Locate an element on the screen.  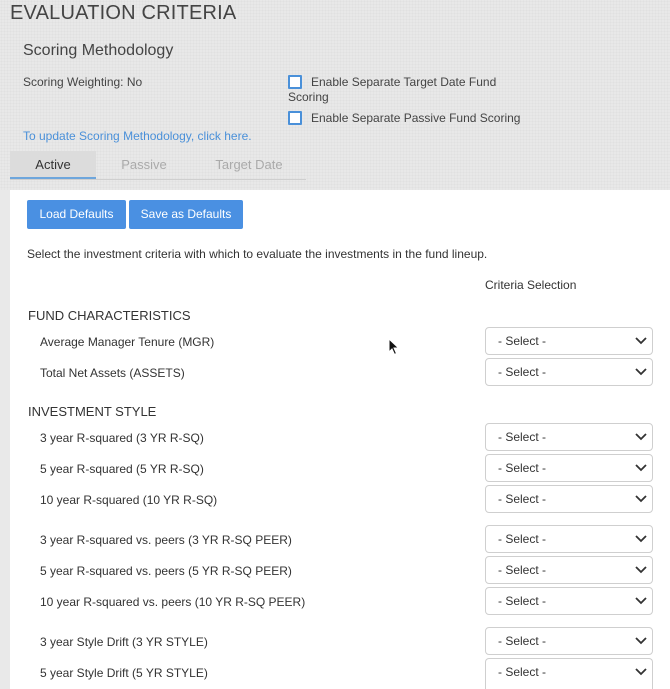
criteria-label: 3 year Style Drift (3 YR STYLE) is located at coordinates (124, 642).